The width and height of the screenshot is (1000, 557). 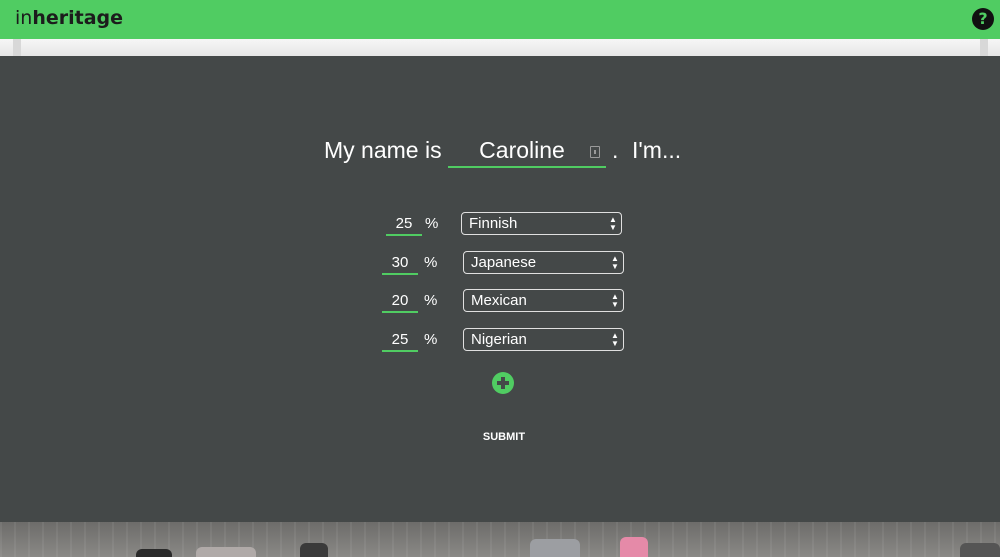 I want to click on heritage-select: Finnish ▲ ▼, so click(x=541, y=223).